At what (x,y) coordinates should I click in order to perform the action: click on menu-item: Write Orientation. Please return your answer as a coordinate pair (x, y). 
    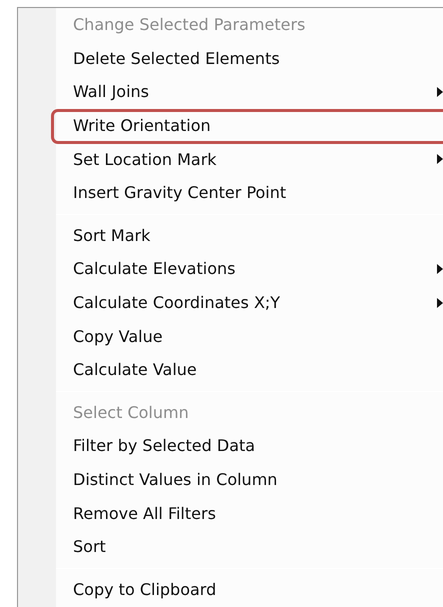
    Looking at the image, I should click on (142, 126).